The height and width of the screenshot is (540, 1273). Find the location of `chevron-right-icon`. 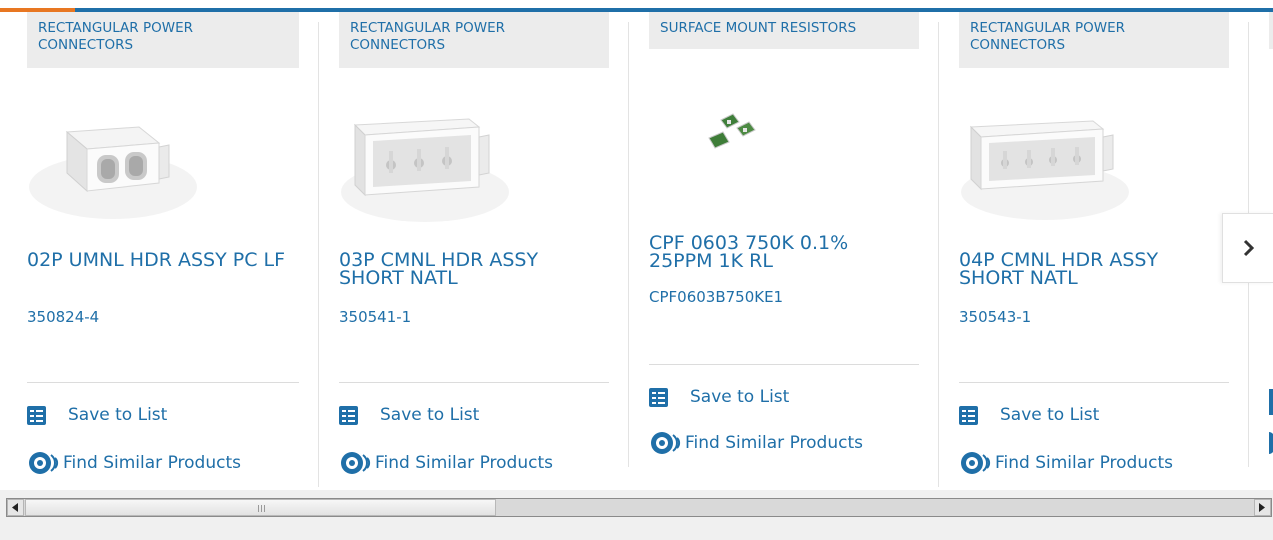

chevron-right-icon is located at coordinates (1248, 248).